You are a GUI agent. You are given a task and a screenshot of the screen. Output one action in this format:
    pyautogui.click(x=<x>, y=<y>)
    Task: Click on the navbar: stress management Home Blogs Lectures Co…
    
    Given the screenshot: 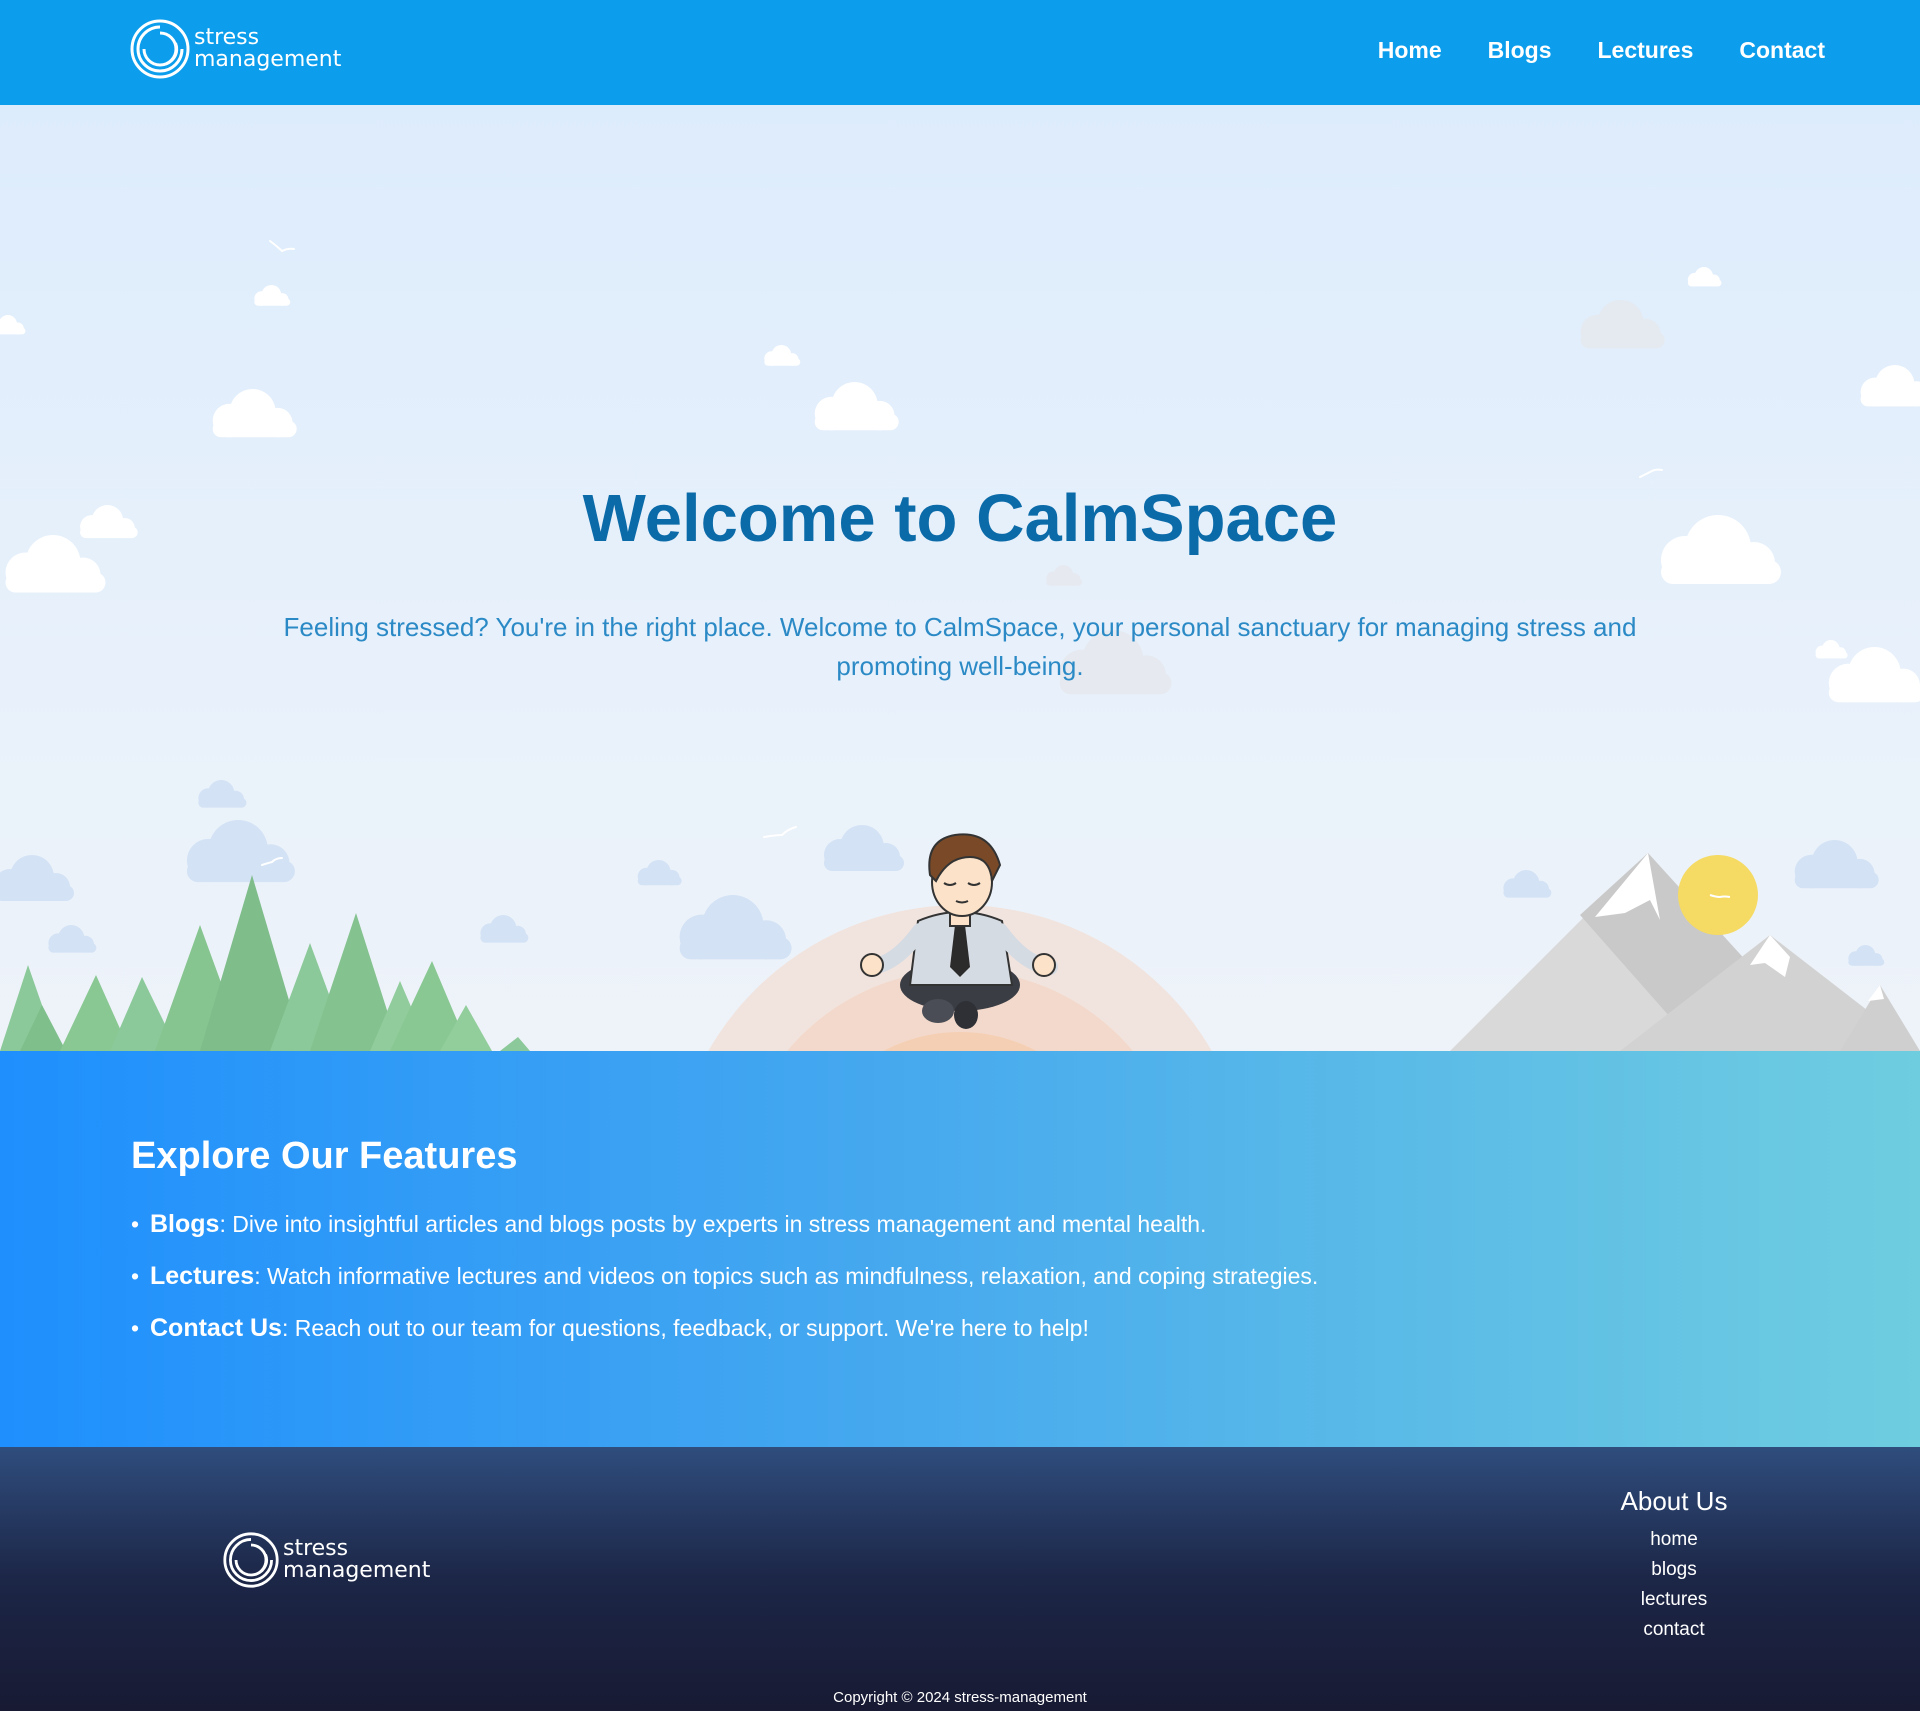 What is the action you would take?
    pyautogui.click(x=960, y=52)
    